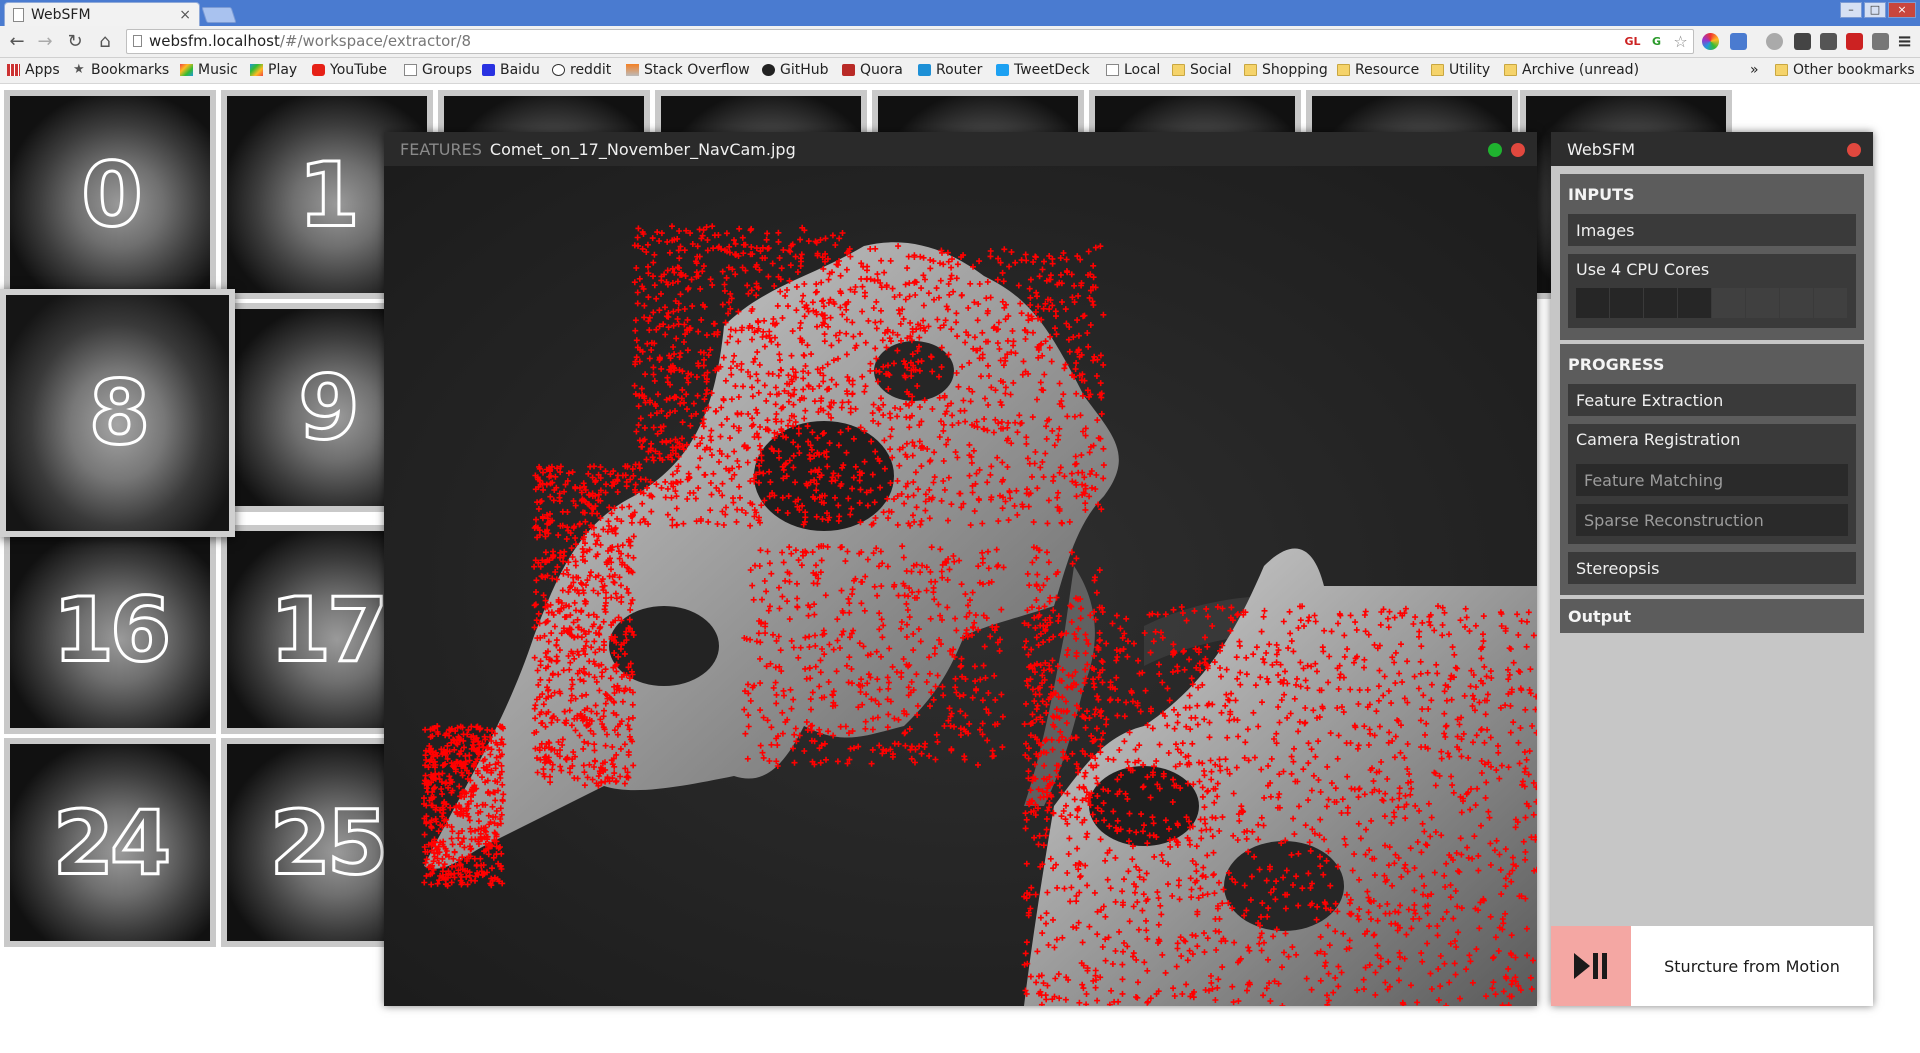 The image size is (1920, 1053). Describe the element at coordinates (1712, 520) in the screenshot. I see `sparse-reconstruction-step: Sparse Reconstruction` at that location.